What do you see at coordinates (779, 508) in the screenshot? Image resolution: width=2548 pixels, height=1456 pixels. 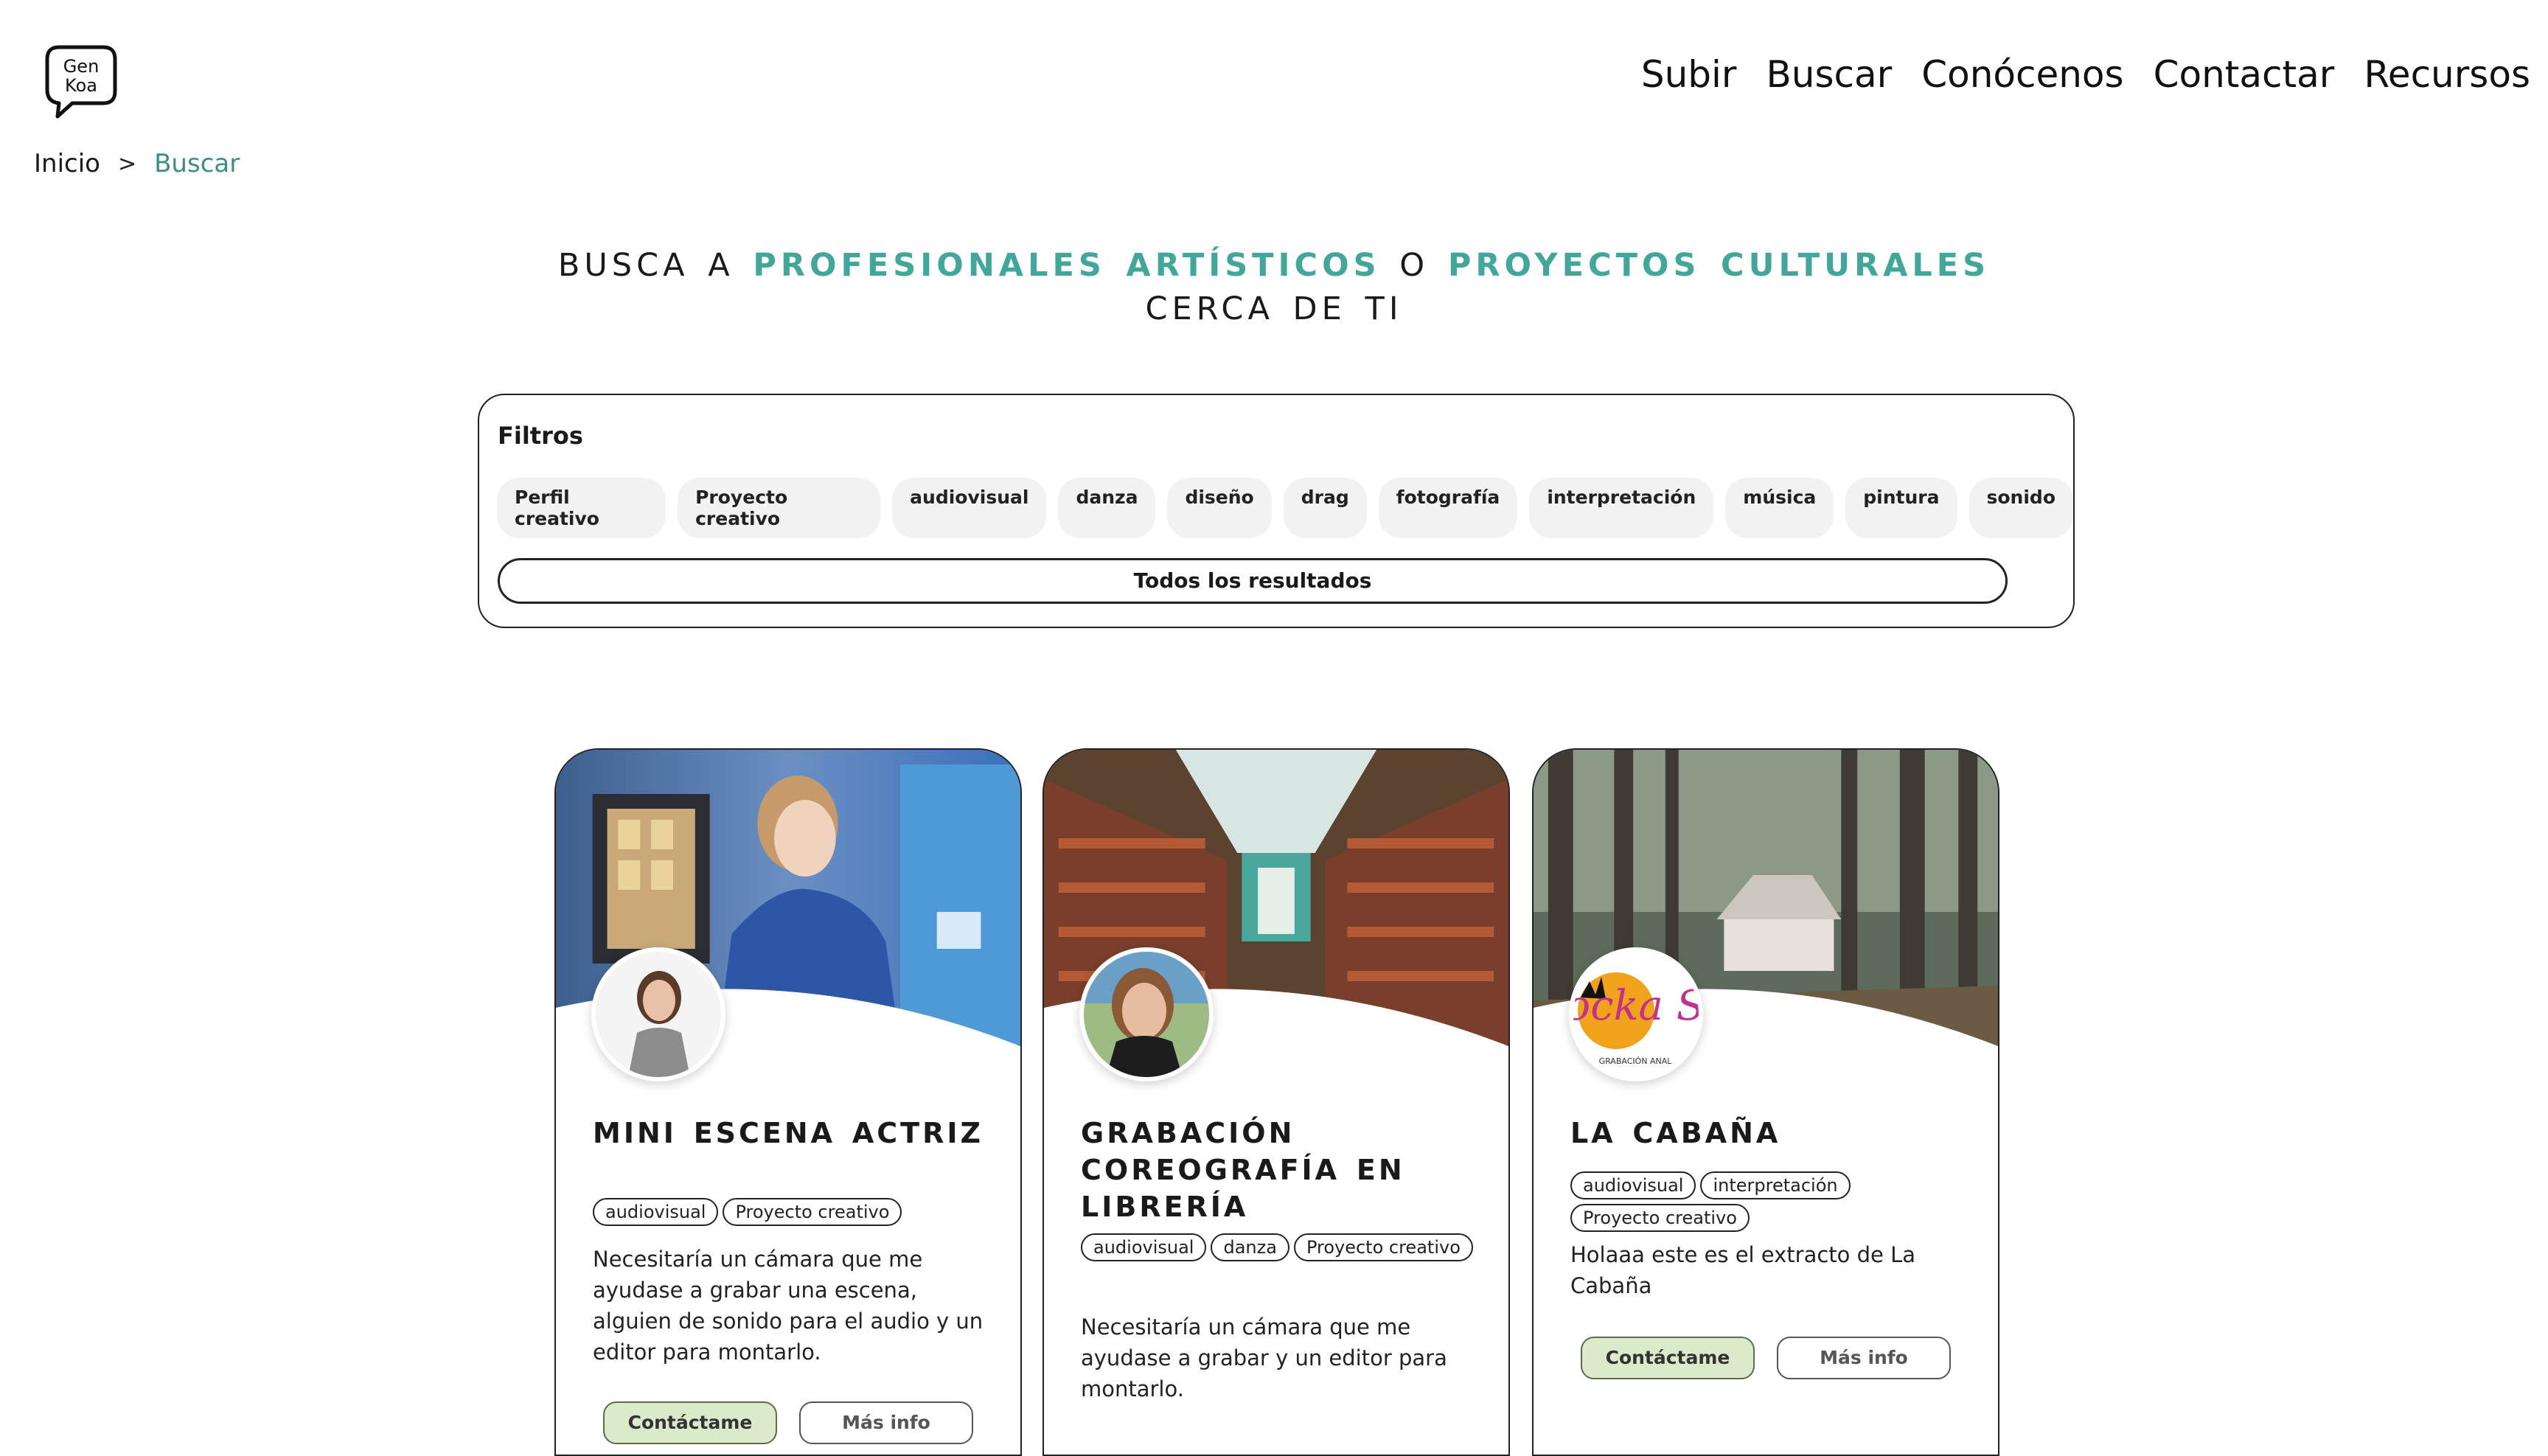 I see `filter-chip: Proyecto creativo` at bounding box center [779, 508].